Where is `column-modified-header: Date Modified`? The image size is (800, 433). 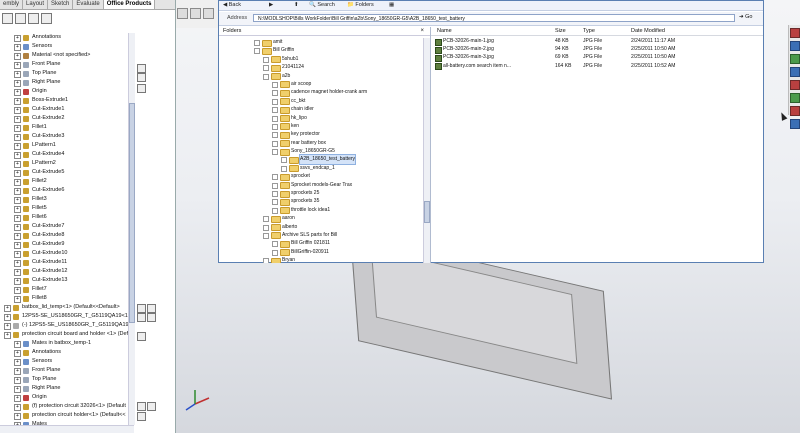 column-modified-header: Date Modified is located at coordinates (648, 31).